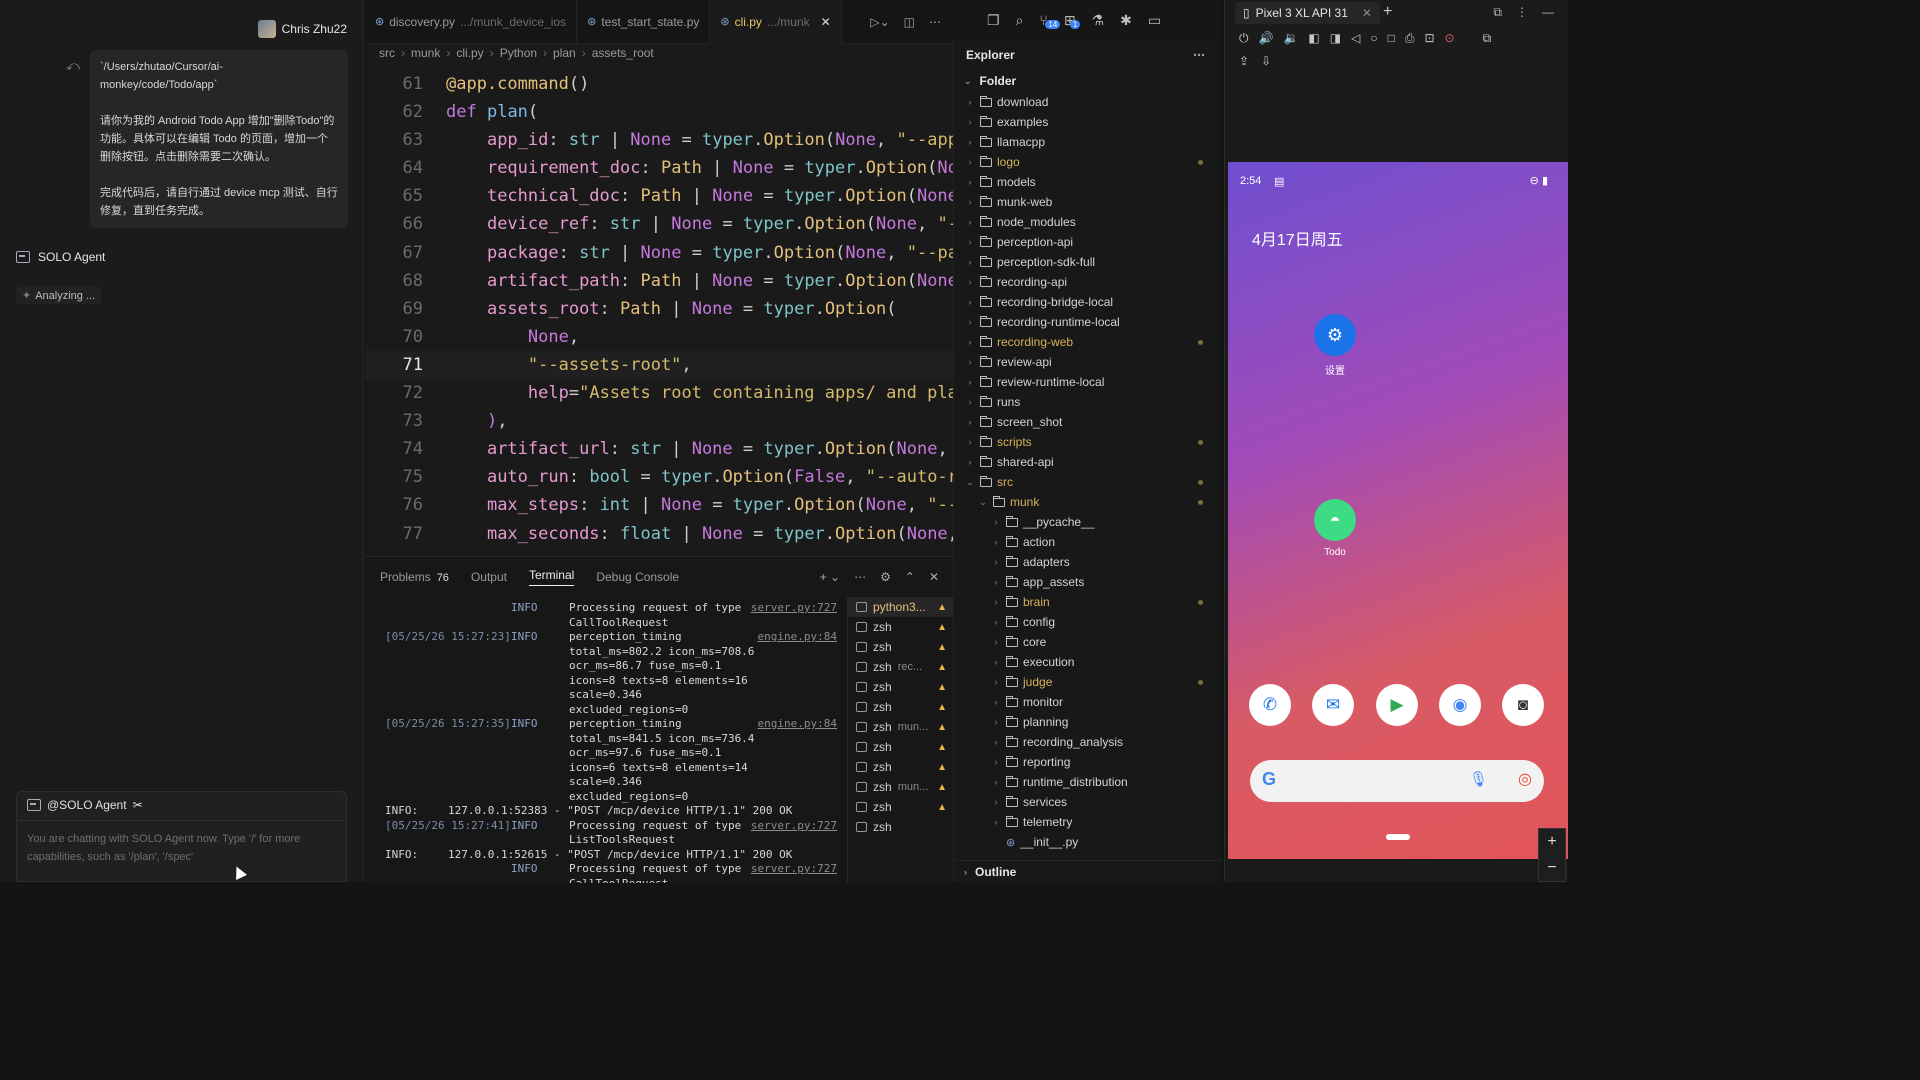 The image size is (1920, 1080). What do you see at coordinates (1087, 382) in the screenshot?
I see `folder-item: › review-runtime-local` at bounding box center [1087, 382].